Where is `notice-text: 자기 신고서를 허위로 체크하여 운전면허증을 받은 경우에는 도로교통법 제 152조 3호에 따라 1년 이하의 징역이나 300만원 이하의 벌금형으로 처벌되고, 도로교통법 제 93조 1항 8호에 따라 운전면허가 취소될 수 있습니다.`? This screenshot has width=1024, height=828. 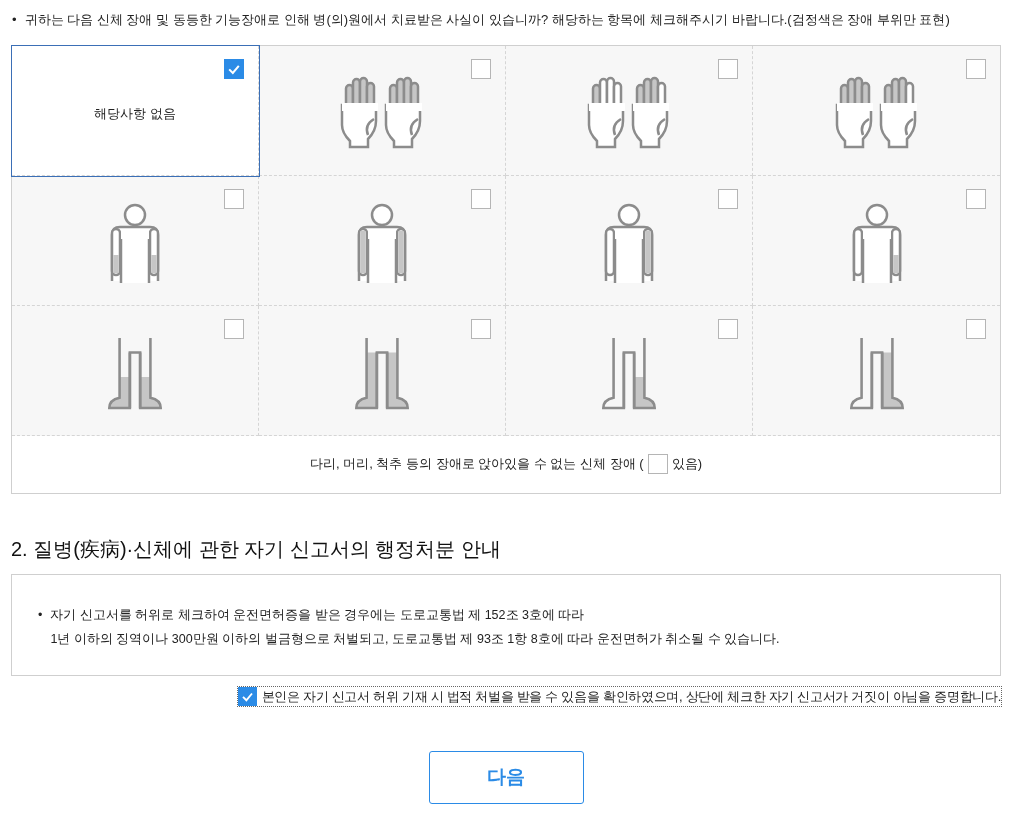 notice-text: 자기 신고서를 허위로 체크하여 운전면허증을 받은 경우에는 도로교통법 제 152조 3호에 따라 1년 이하의 징역이나 300만원 이하의 벌금형으로 처벌되고, 도로교통법 제 93조 1항 8호에 따라 운전면허가 취소될 수 있습니다. is located at coordinates (415, 627).